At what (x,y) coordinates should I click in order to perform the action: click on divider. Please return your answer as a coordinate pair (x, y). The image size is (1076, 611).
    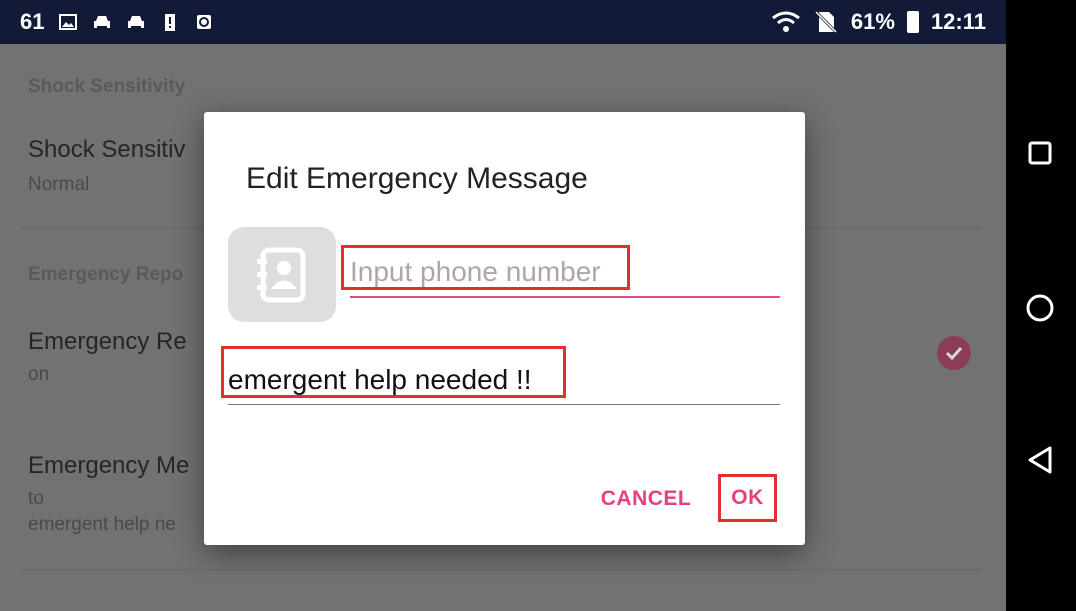
    Looking at the image, I should click on (502, 569).